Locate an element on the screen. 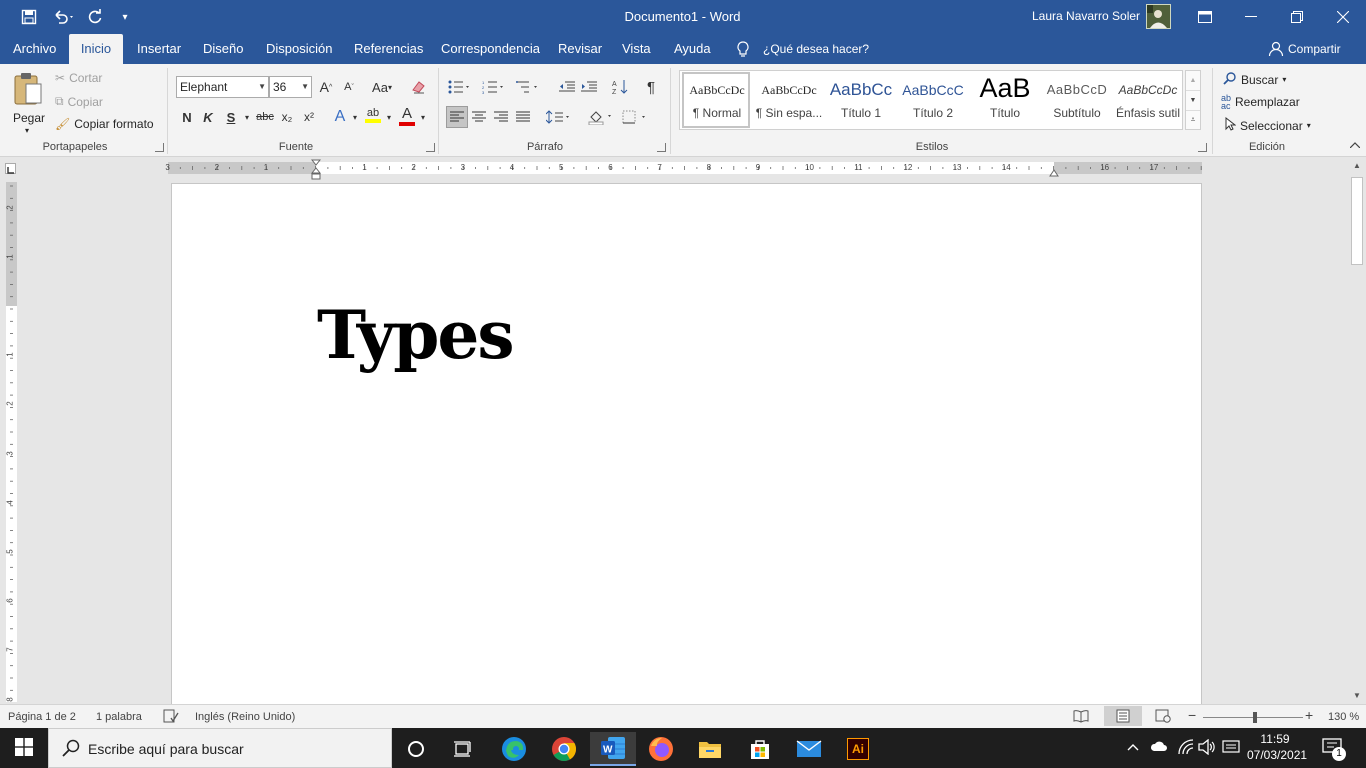 The width and height of the screenshot is (1366, 768). word-app-icon: W is located at coordinates (613, 749).